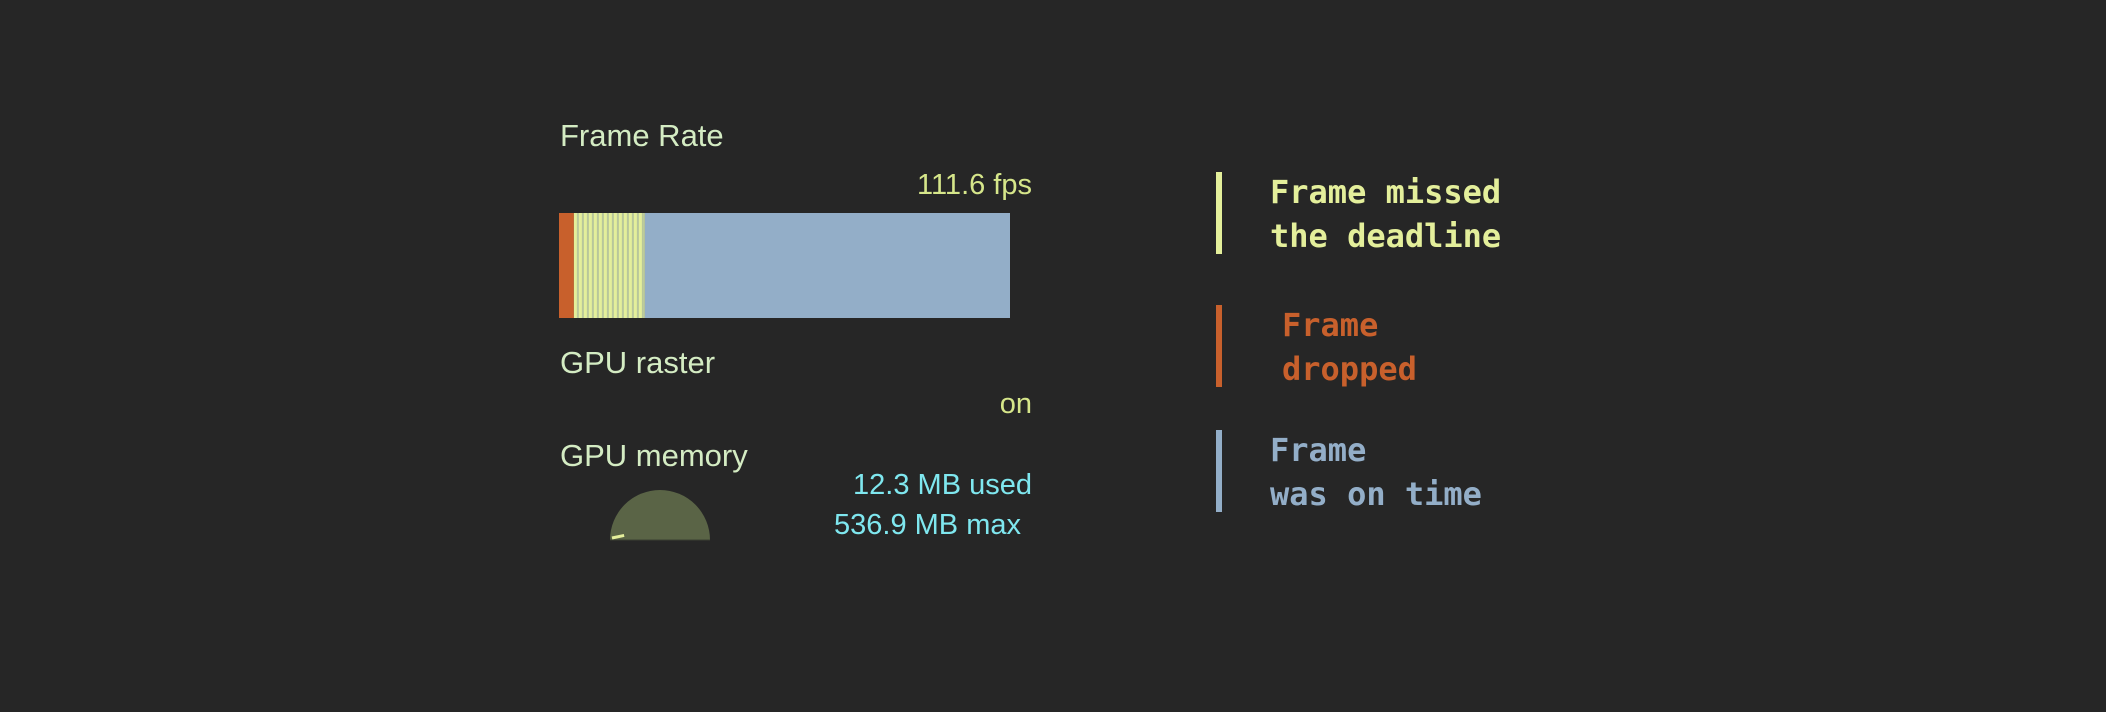 The height and width of the screenshot is (712, 2106). Describe the element at coordinates (1376, 472) in the screenshot. I see `legend-on-time-text: Frame was on time` at that location.